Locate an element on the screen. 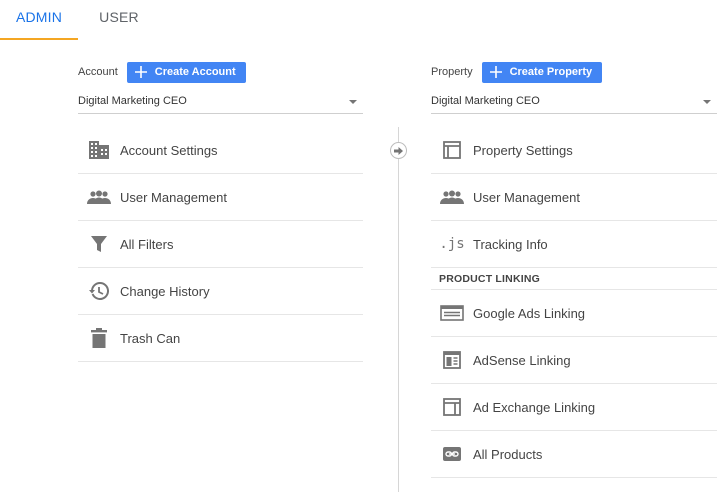 This screenshot has height=492, width=728. adsense-linking-label: AdSense Linking is located at coordinates (522, 360).